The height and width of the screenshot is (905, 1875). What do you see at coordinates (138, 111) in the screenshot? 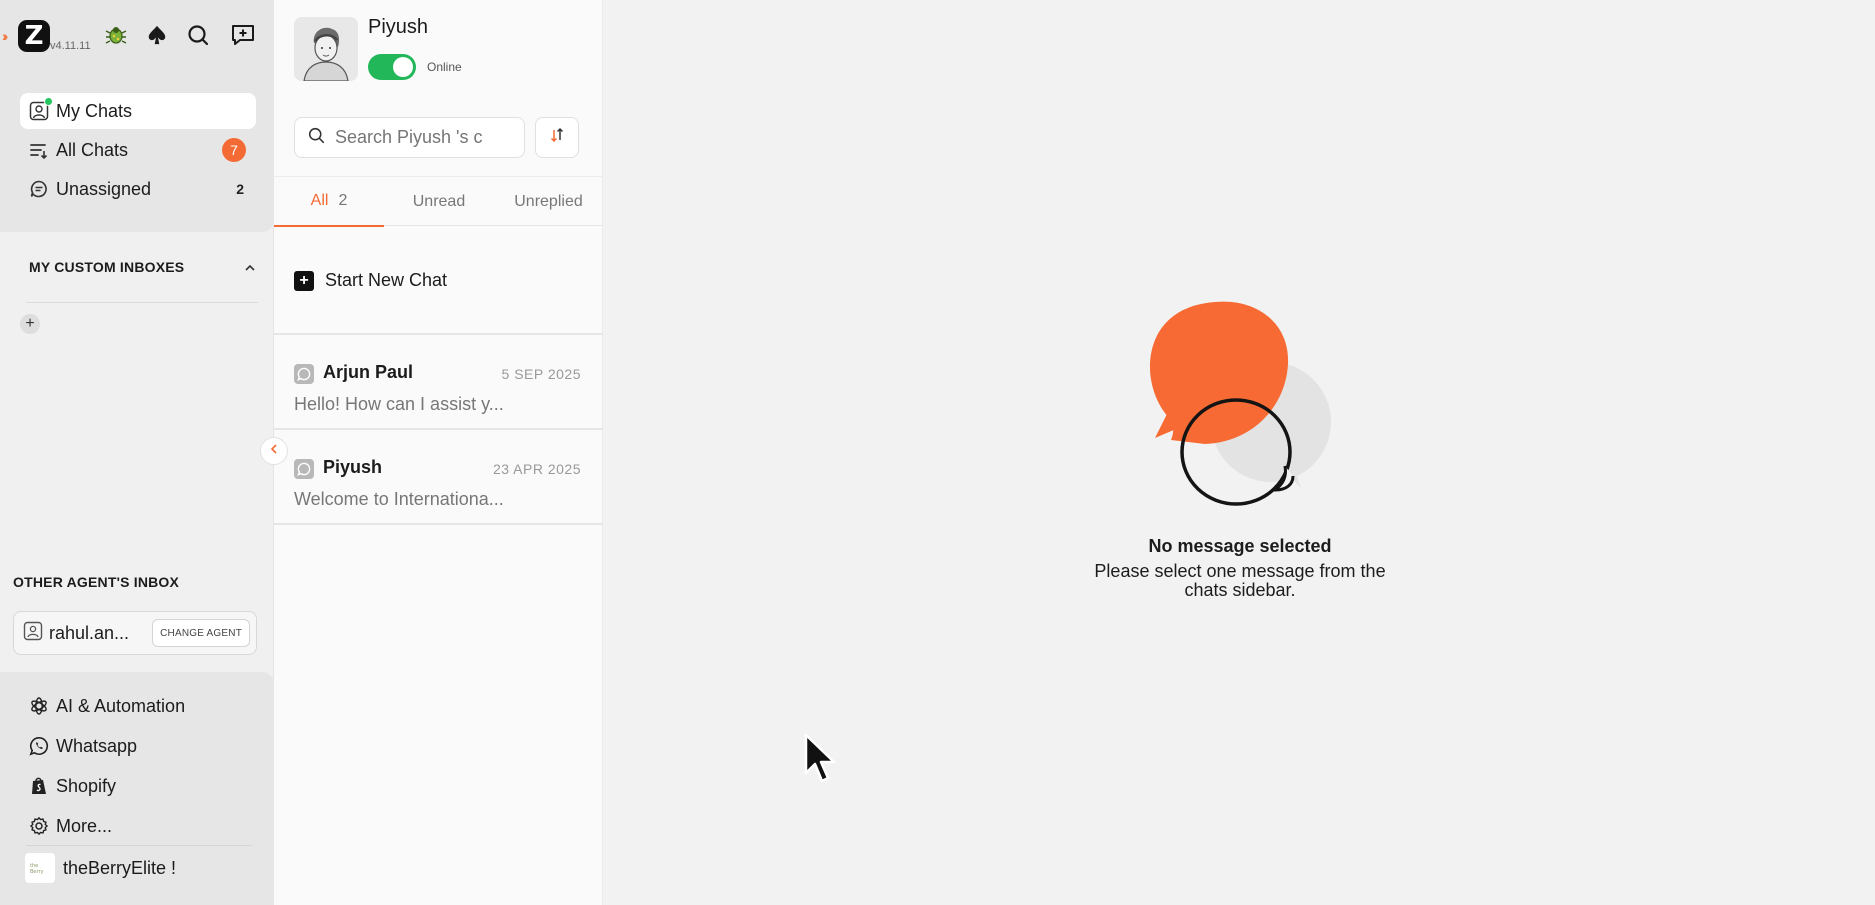
I see `nav-my-chats: My Chats` at bounding box center [138, 111].